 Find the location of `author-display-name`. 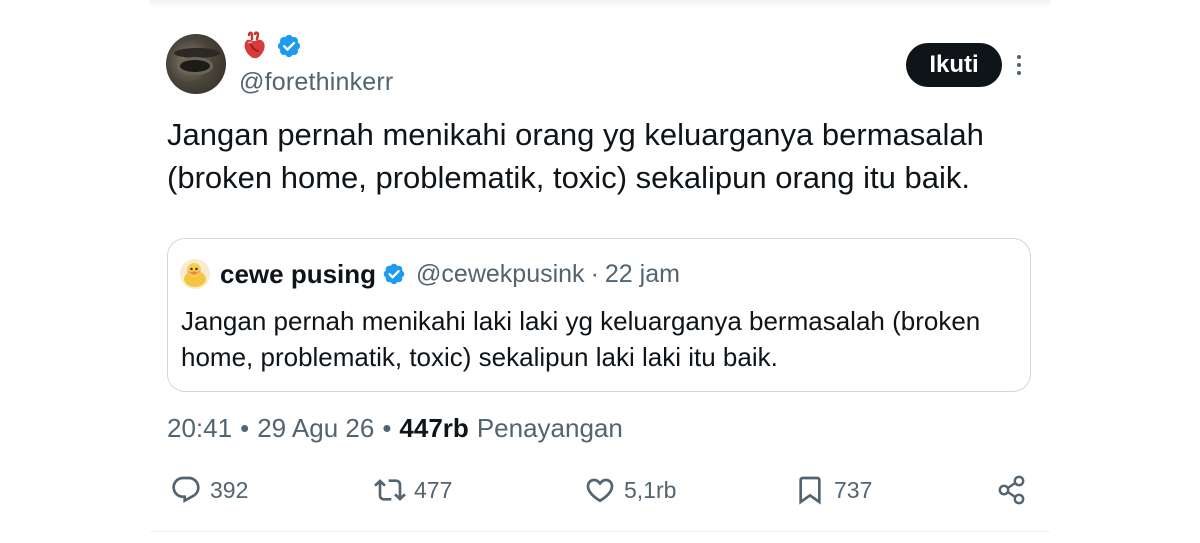

author-display-name is located at coordinates (271, 46).